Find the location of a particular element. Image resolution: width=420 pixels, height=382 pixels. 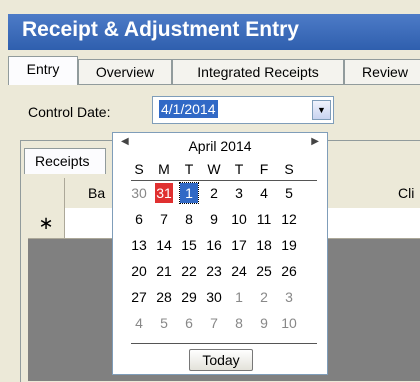

calendar-day: 19 is located at coordinates (289, 245).